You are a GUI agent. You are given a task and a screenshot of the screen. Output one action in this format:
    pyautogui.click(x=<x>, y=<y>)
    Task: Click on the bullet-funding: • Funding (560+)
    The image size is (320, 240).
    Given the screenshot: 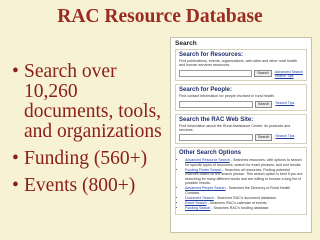 What is the action you would take?
    pyautogui.click(x=90, y=159)
    